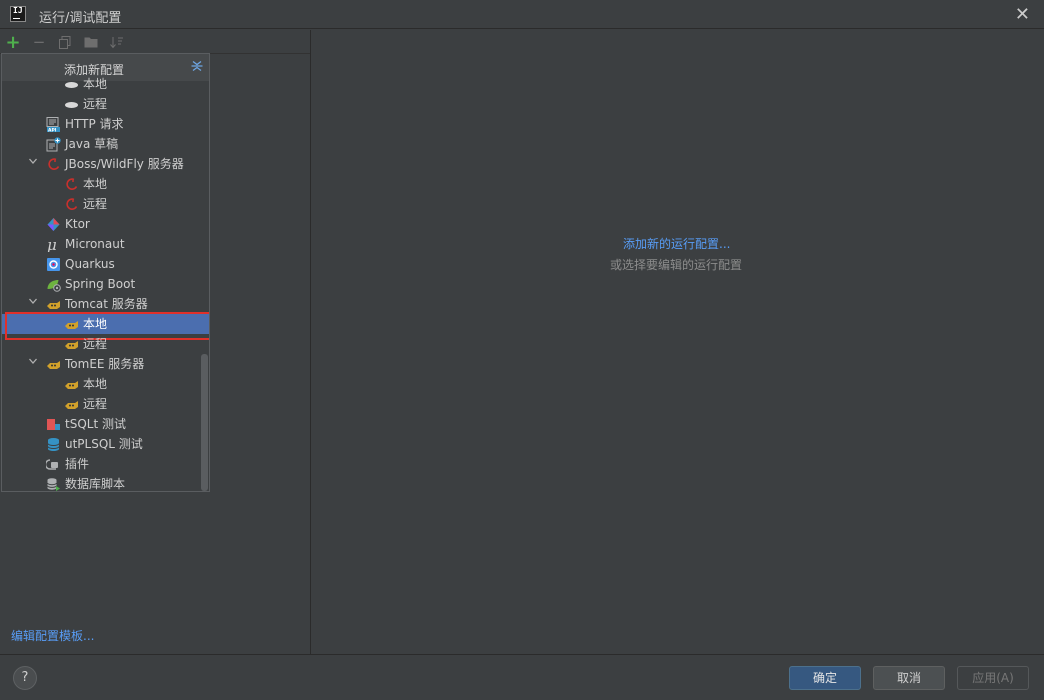  Describe the element at coordinates (105, 204) in the screenshot. I see `tree-item-jboss-remote: 远程` at that location.